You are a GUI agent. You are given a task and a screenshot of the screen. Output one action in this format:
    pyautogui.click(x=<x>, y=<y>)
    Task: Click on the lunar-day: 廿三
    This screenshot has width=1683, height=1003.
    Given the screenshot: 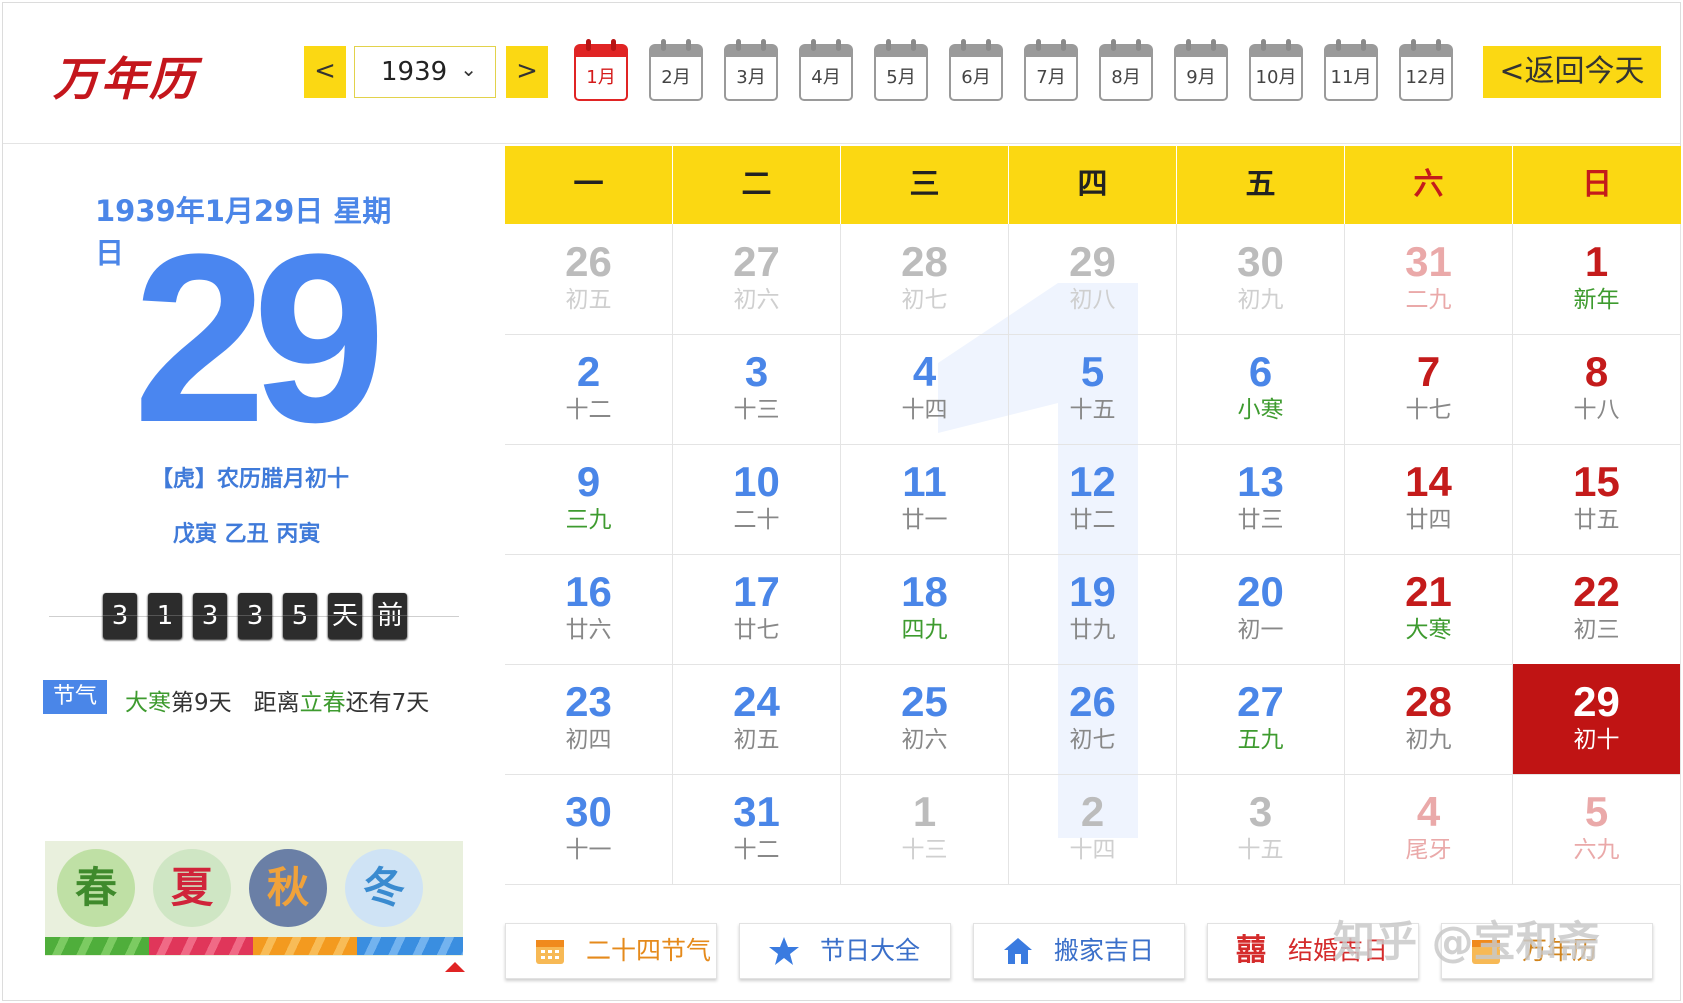 What is the action you would take?
    pyautogui.click(x=1260, y=520)
    